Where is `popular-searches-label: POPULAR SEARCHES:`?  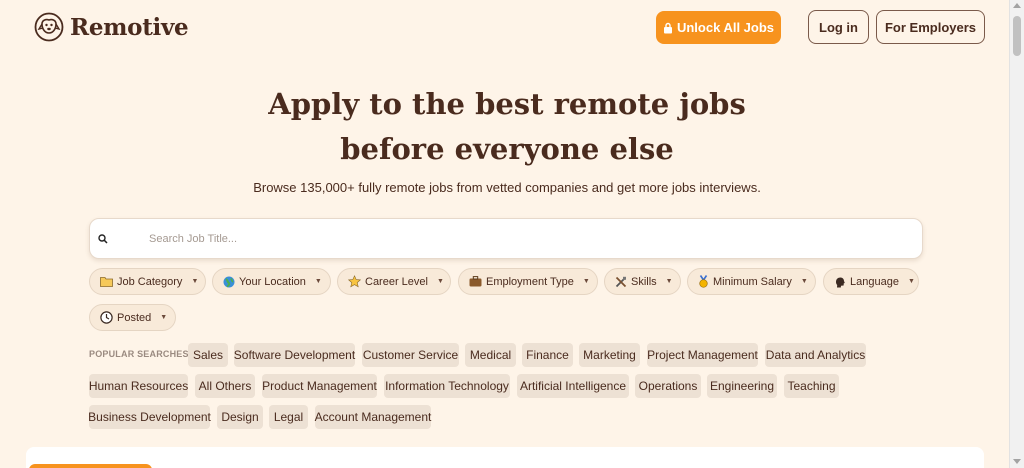
popular-searches-label: POPULAR SEARCHES: is located at coordinates (140, 354).